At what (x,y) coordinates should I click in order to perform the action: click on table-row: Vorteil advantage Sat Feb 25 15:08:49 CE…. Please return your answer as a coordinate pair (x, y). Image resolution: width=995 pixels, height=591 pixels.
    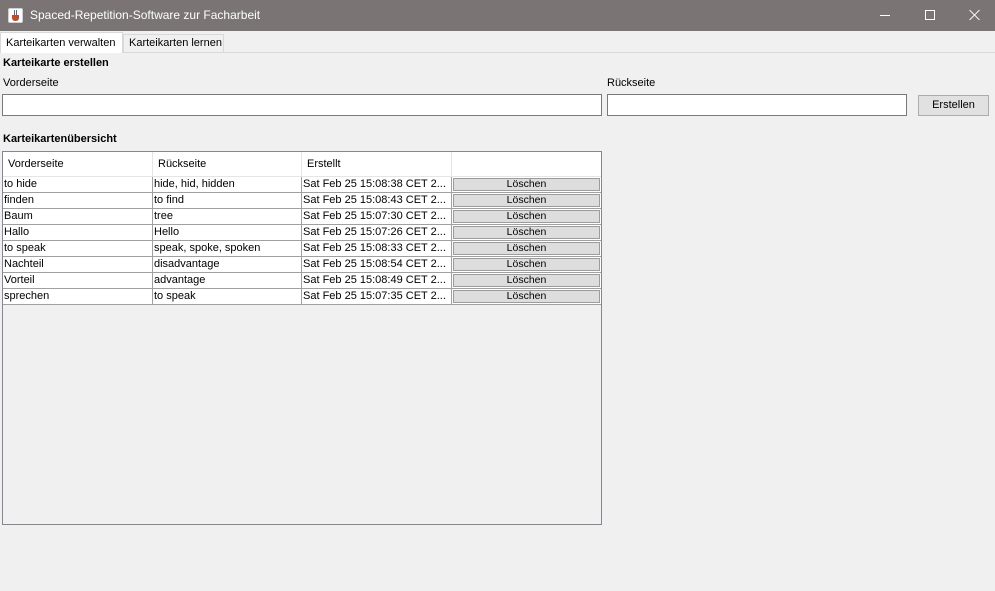
    Looking at the image, I should click on (302, 281).